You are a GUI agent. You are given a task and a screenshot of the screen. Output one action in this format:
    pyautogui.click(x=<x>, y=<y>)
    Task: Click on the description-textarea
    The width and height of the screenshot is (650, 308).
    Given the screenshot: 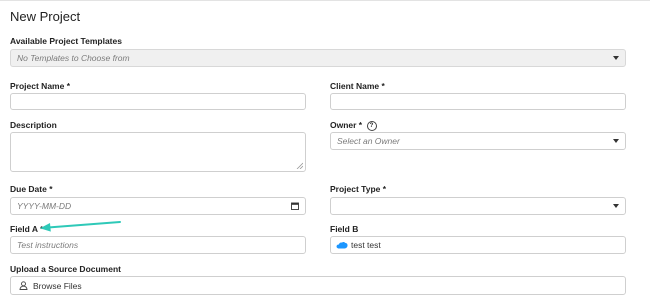 What is the action you would take?
    pyautogui.click(x=158, y=152)
    